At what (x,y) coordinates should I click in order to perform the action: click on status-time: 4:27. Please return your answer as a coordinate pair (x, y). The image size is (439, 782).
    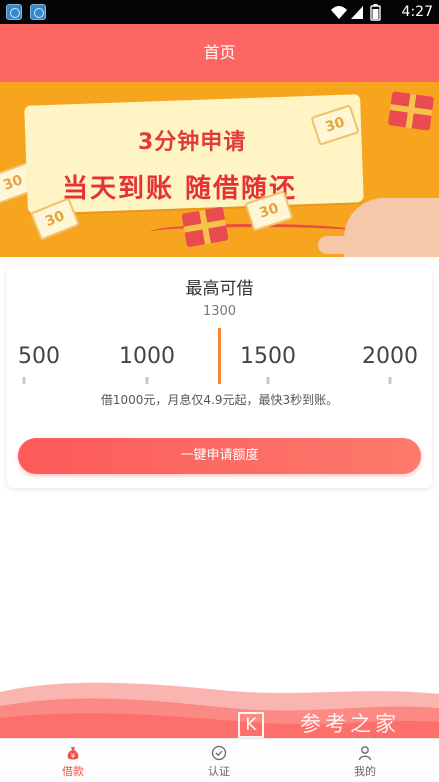
    Looking at the image, I should click on (417, 12).